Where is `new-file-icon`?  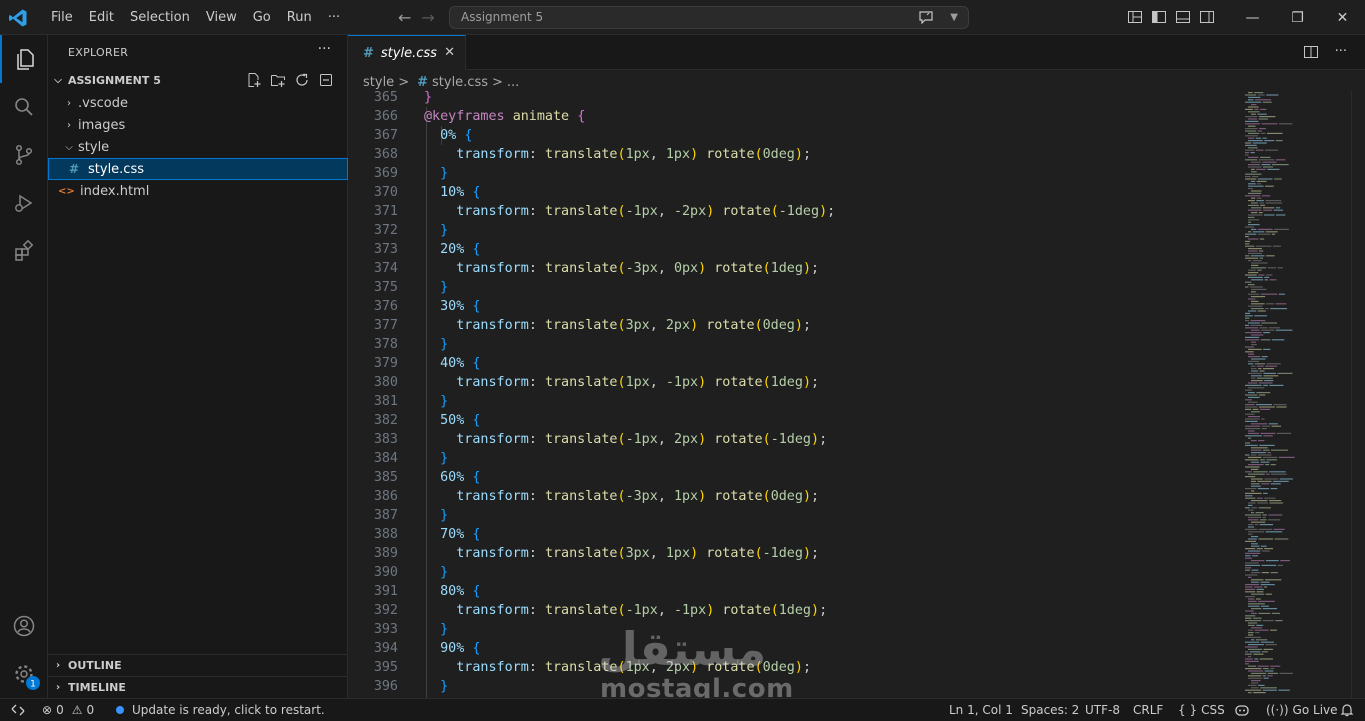 new-file-icon is located at coordinates (254, 80).